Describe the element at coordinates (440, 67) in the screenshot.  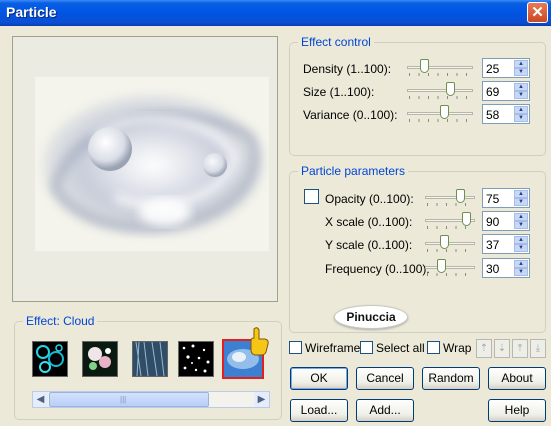
I see `density-slider` at that location.